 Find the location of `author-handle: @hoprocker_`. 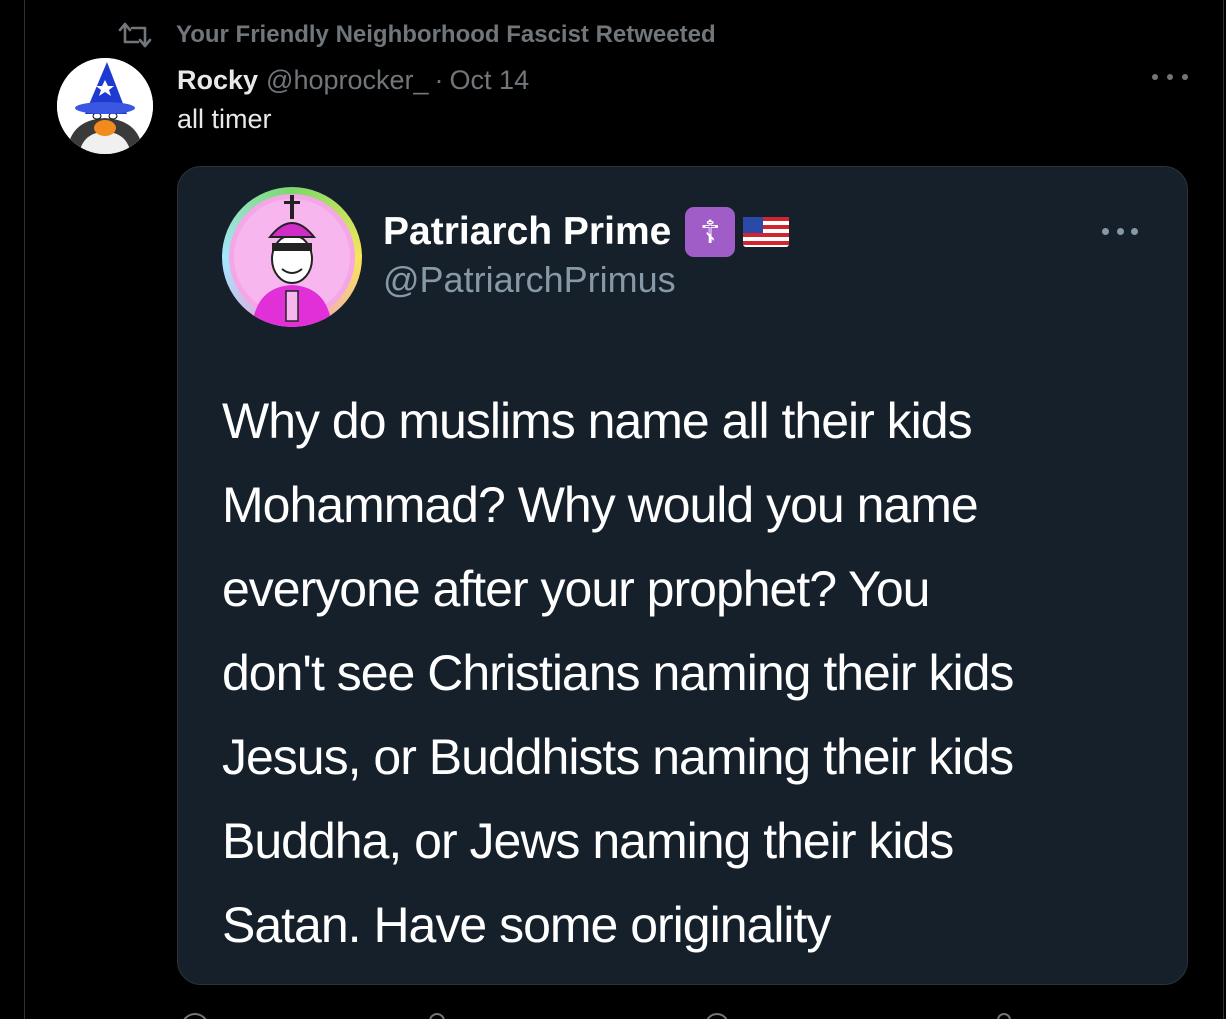

author-handle: @hoprocker_ is located at coordinates (347, 80).